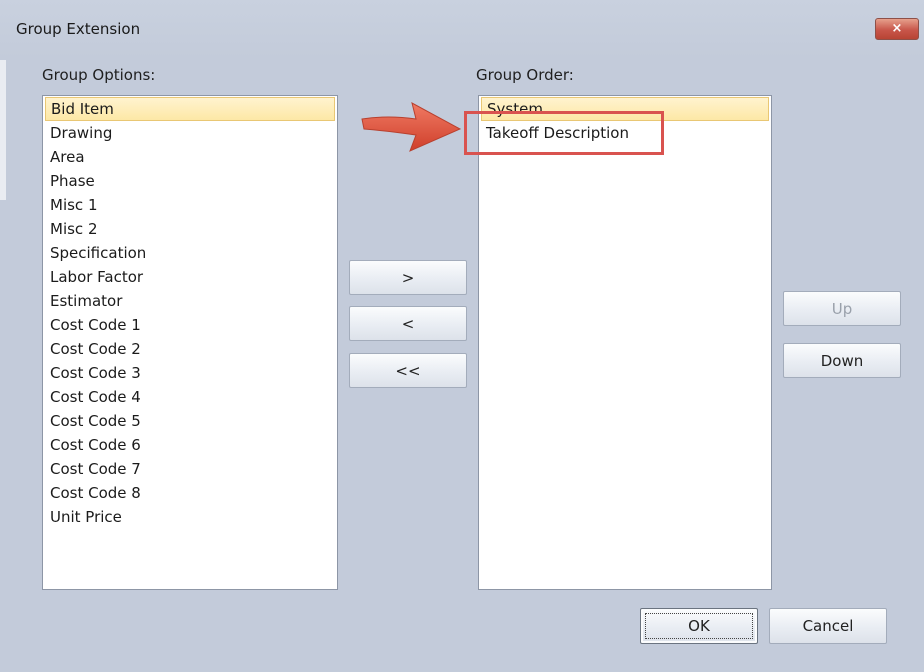  I want to click on title-bar: Group Extension ×, so click(462, 29).